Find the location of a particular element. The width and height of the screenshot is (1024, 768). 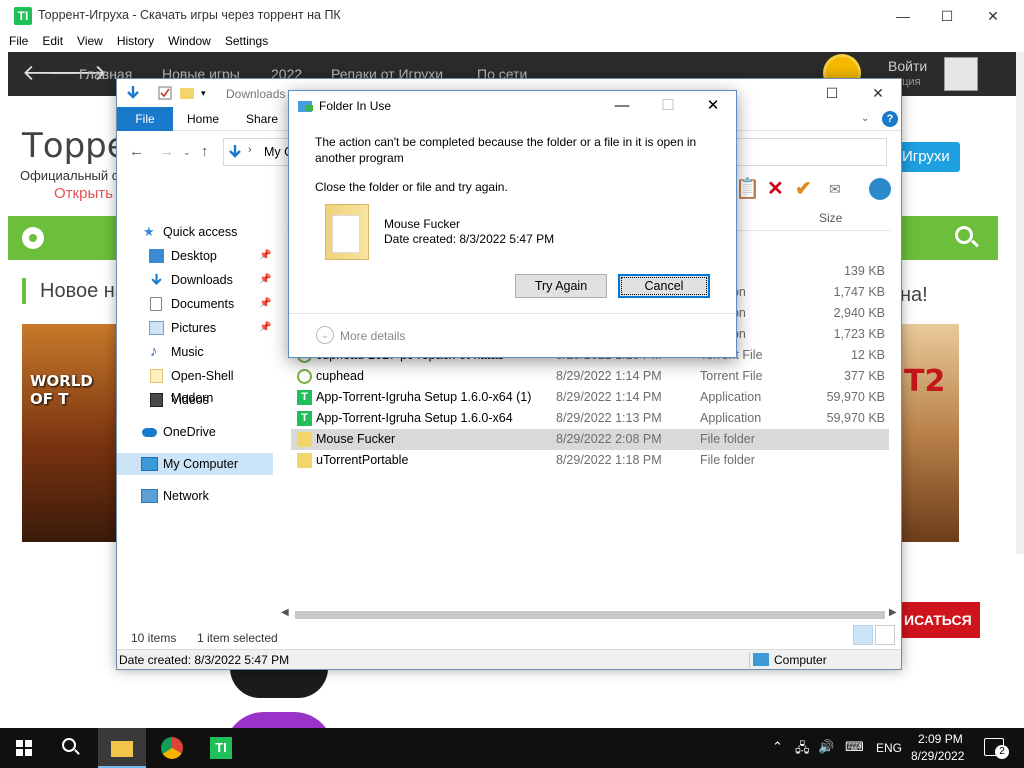

mail-icon: ✉ is located at coordinates (835, 189).